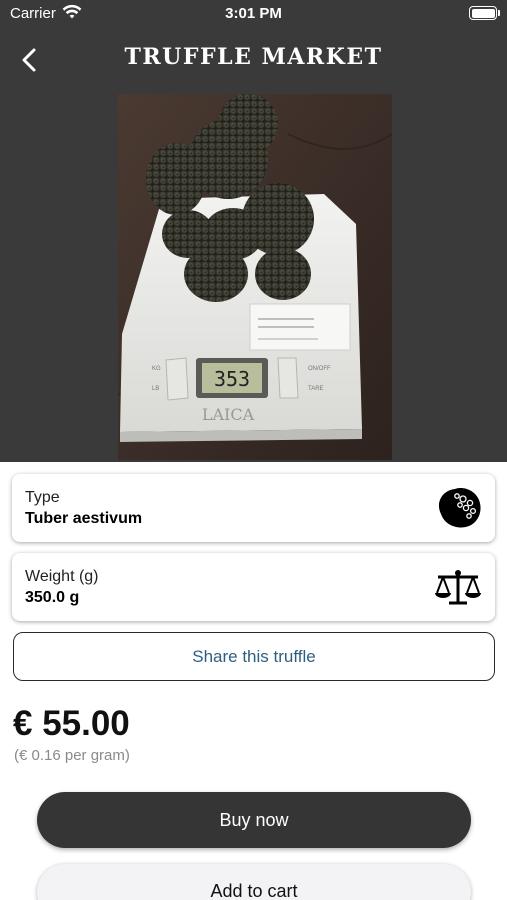 The image size is (507, 900). What do you see at coordinates (253, 587) in the screenshot?
I see `weight-card: Weight (g) 350.0 g` at bounding box center [253, 587].